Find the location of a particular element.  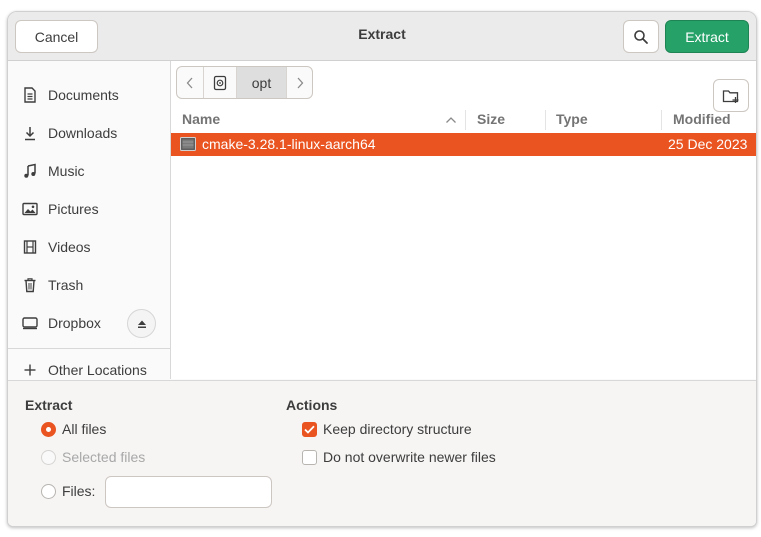

cancel-button: Cancel is located at coordinates (56, 36).